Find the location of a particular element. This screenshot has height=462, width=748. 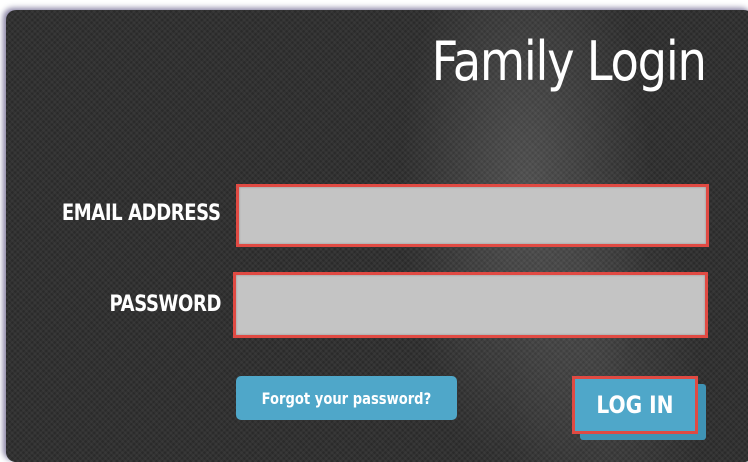

password-label: PASSWORD is located at coordinates (165, 304).